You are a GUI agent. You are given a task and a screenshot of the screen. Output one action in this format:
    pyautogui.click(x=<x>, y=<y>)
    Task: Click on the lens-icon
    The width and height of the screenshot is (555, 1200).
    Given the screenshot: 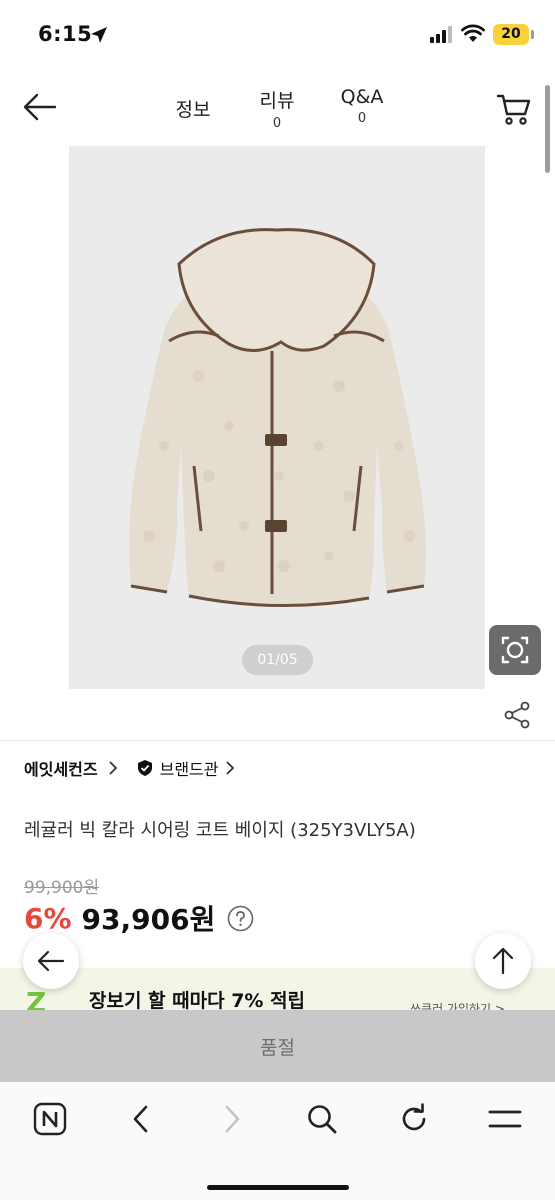 What is the action you would take?
    pyautogui.click(x=515, y=650)
    